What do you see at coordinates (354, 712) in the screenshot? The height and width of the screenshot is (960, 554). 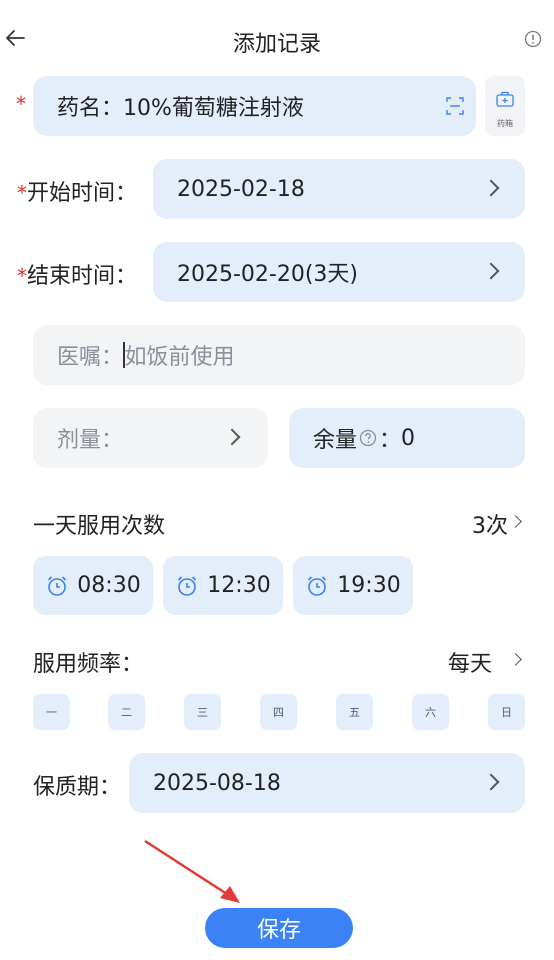 I see `weekday-chip-fri: 五` at bounding box center [354, 712].